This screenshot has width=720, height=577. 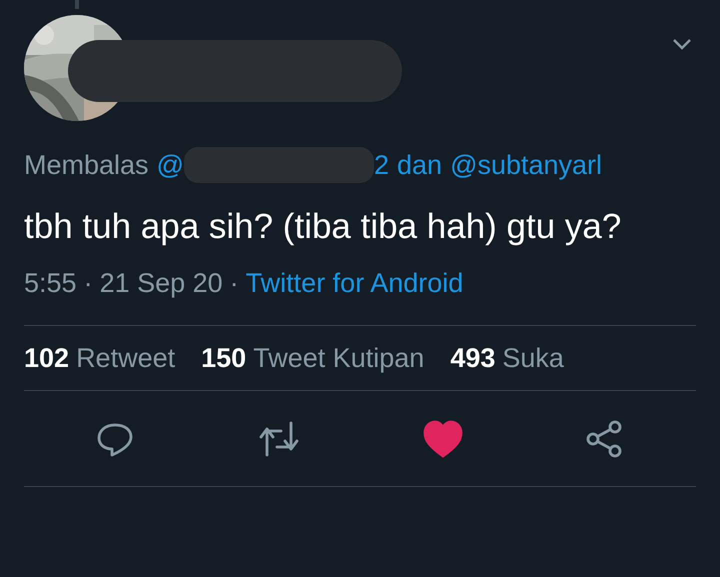 What do you see at coordinates (355, 283) in the screenshot?
I see `source-link: Twitter for Android` at bounding box center [355, 283].